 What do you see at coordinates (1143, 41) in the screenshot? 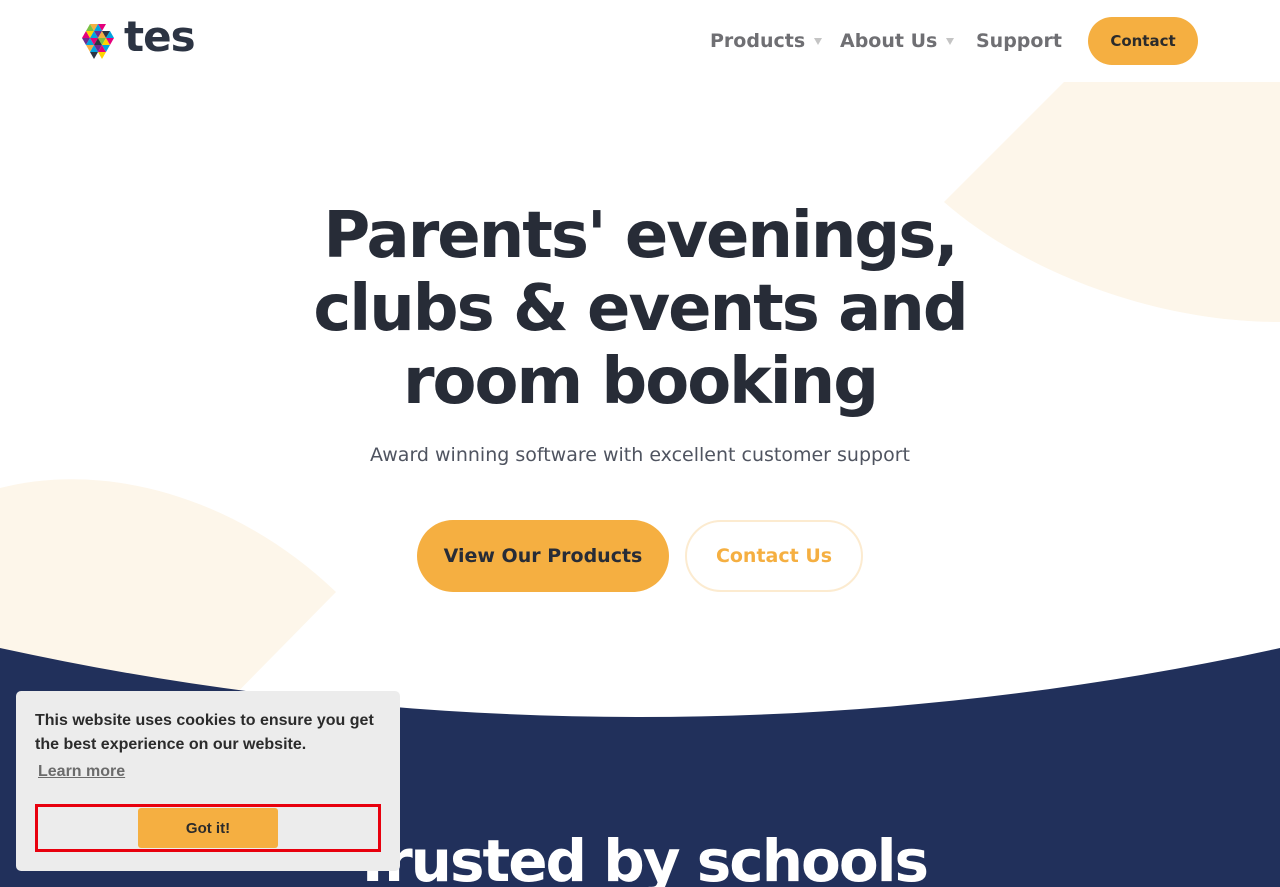
I see `nav-contact-button: Contact` at bounding box center [1143, 41].